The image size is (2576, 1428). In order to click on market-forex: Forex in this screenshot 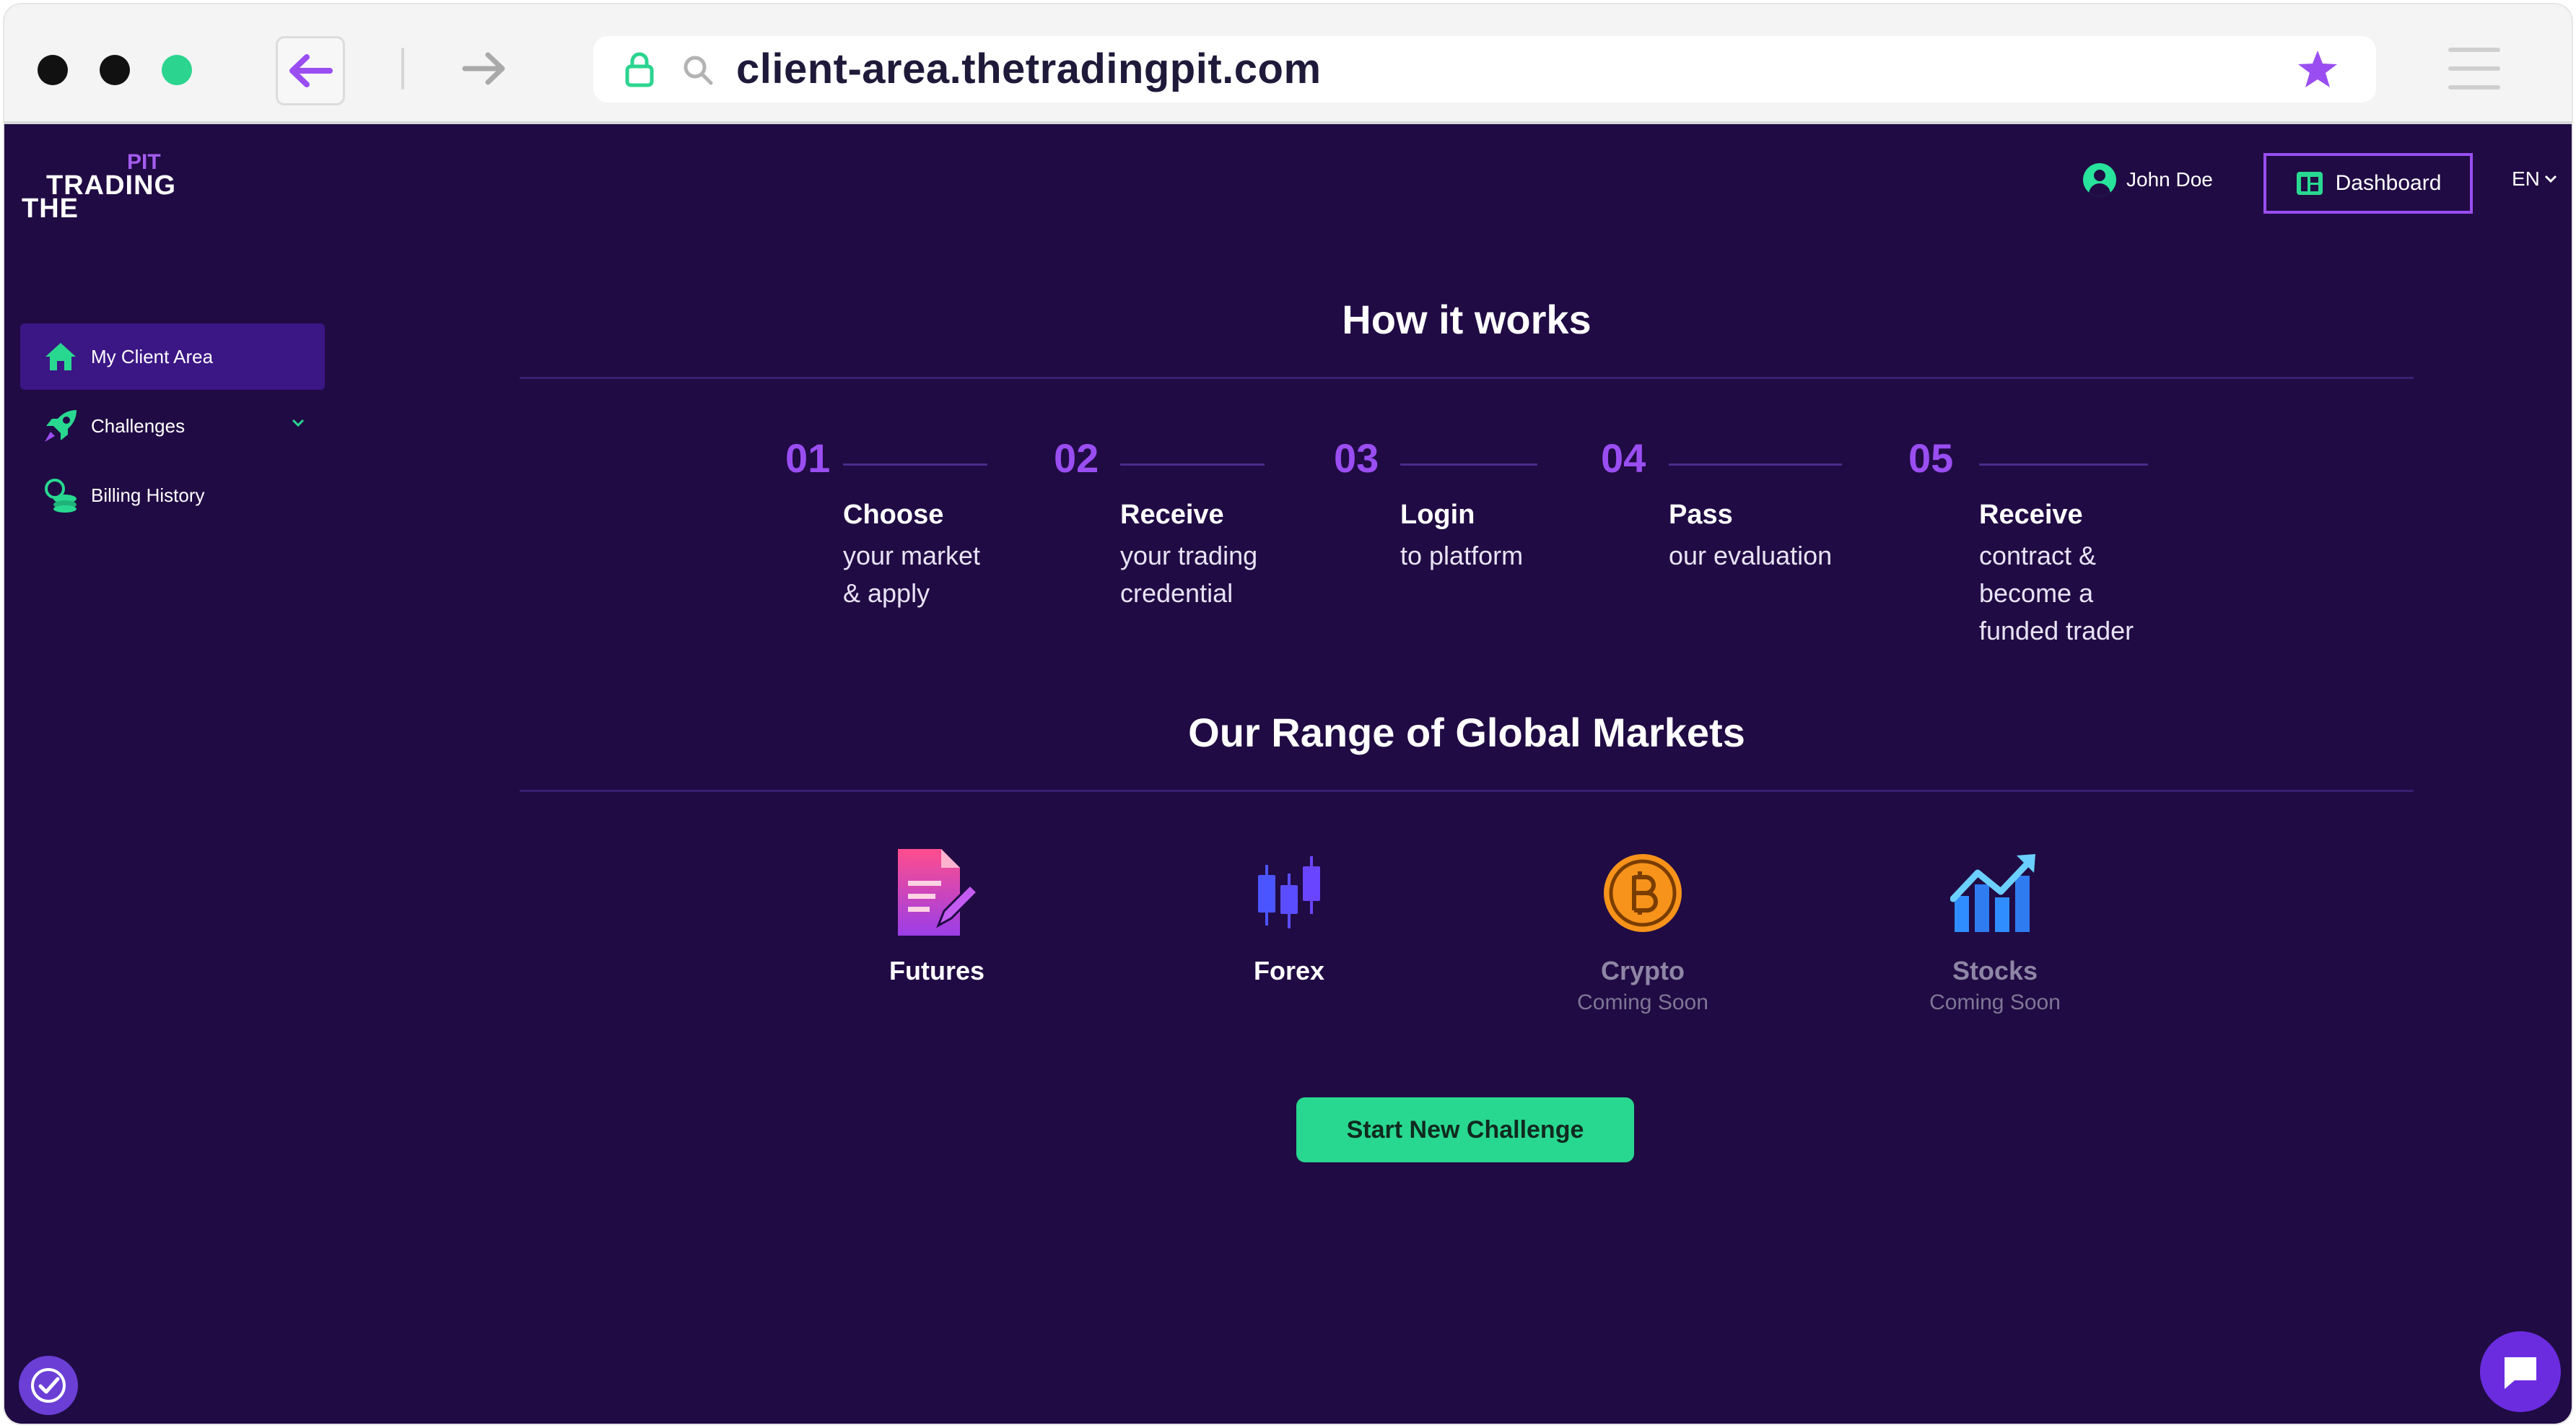, I will do `click(1289, 916)`.